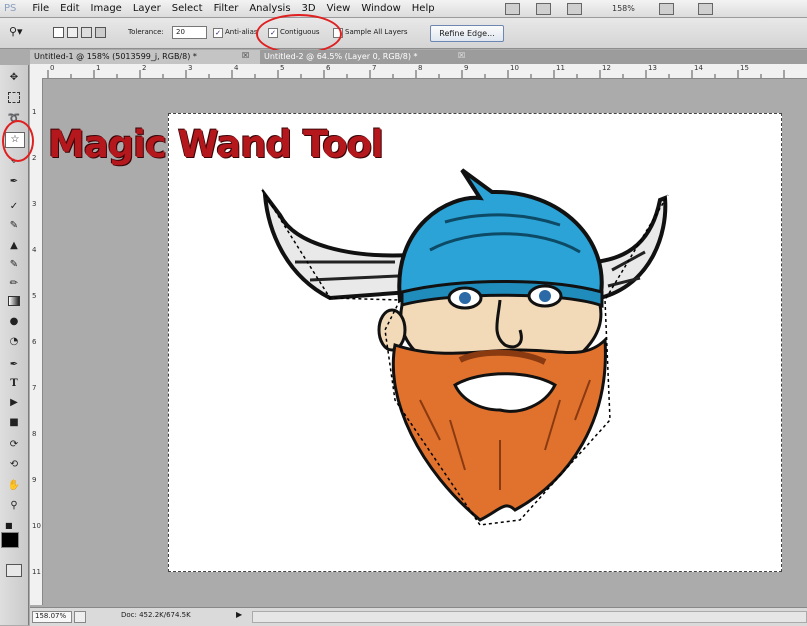  Describe the element at coordinates (14, 403) in the screenshot. I see `path-select-icon: ▶` at that location.